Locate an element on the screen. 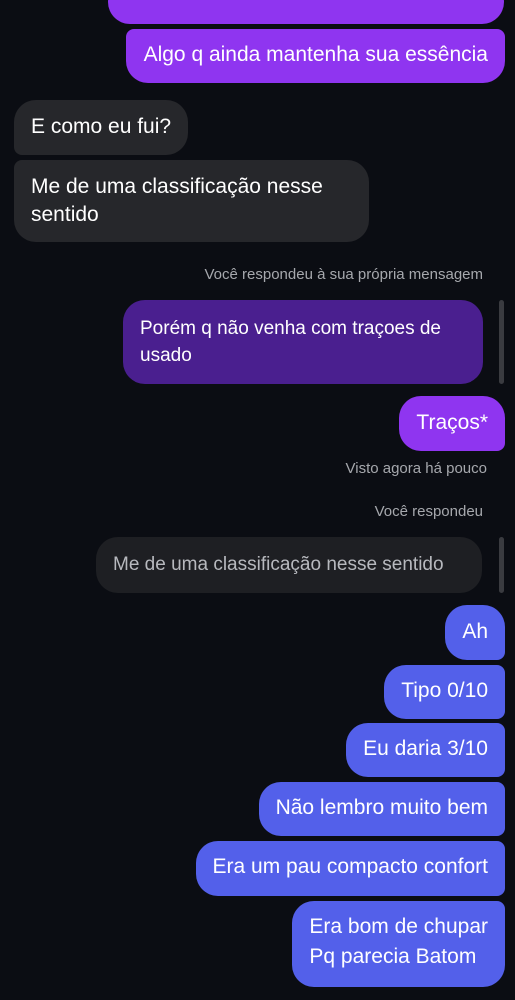 The width and height of the screenshot is (515, 1000). message-text: Ah is located at coordinates (475, 631).